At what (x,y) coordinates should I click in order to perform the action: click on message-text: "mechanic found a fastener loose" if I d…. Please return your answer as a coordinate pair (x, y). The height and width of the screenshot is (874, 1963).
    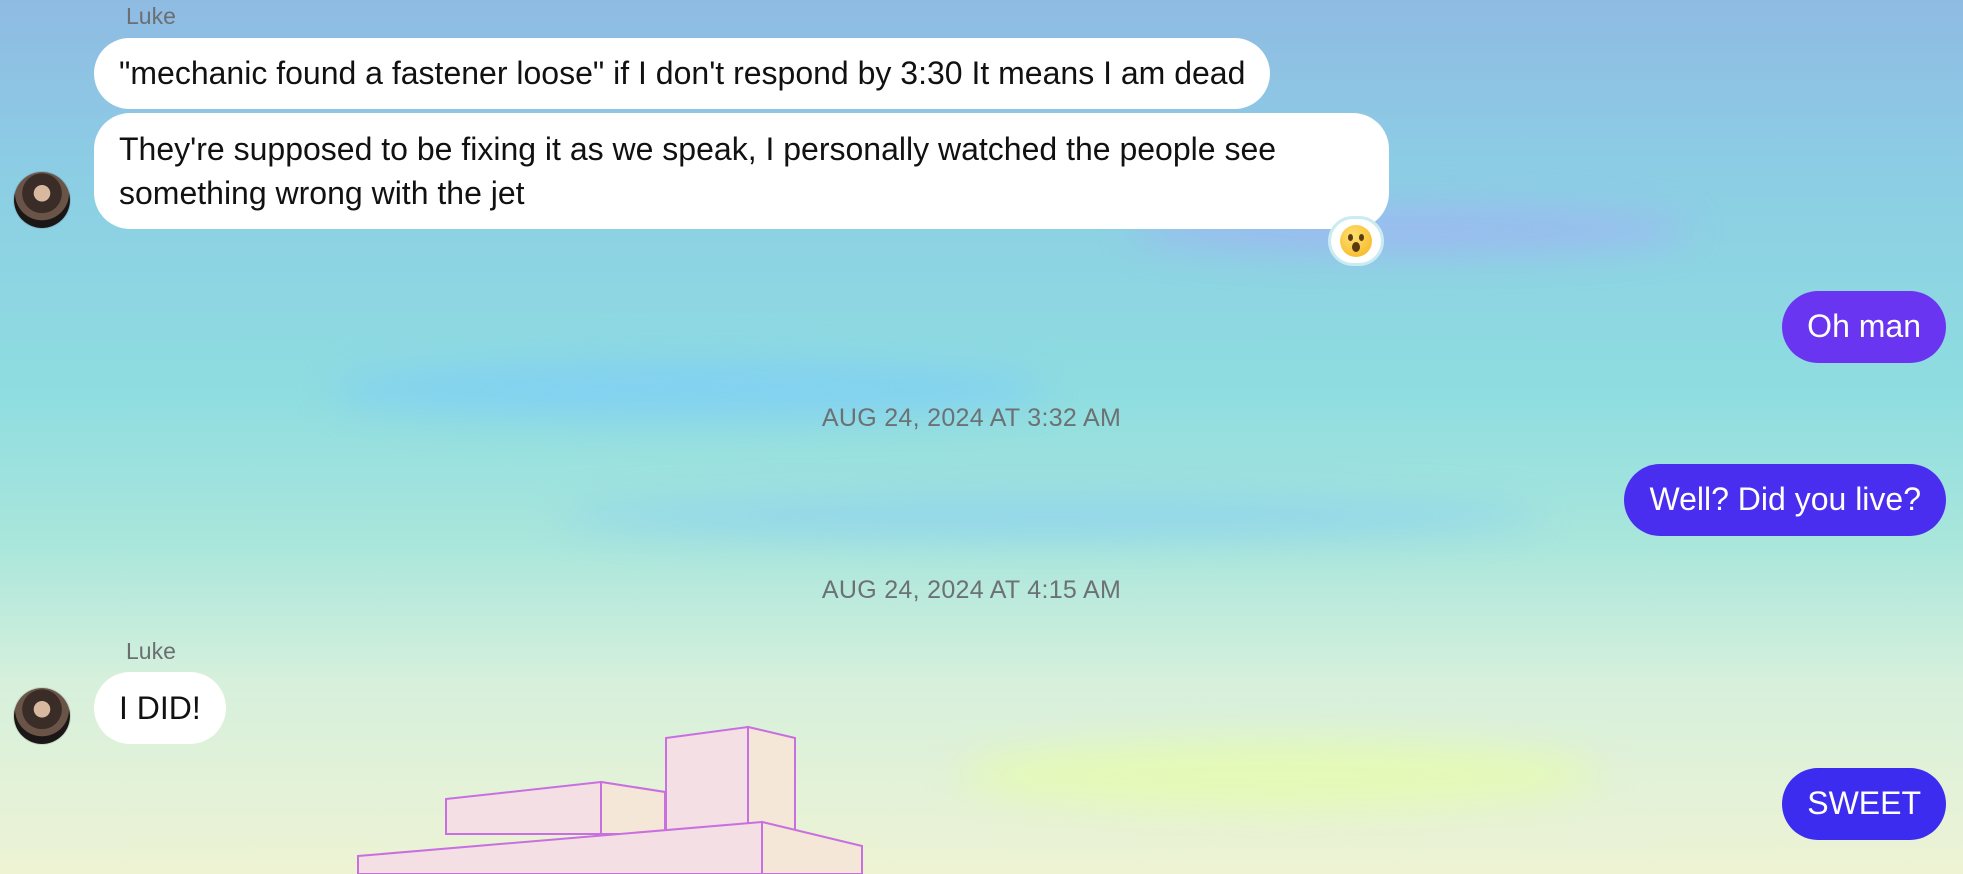
    Looking at the image, I should click on (682, 73).